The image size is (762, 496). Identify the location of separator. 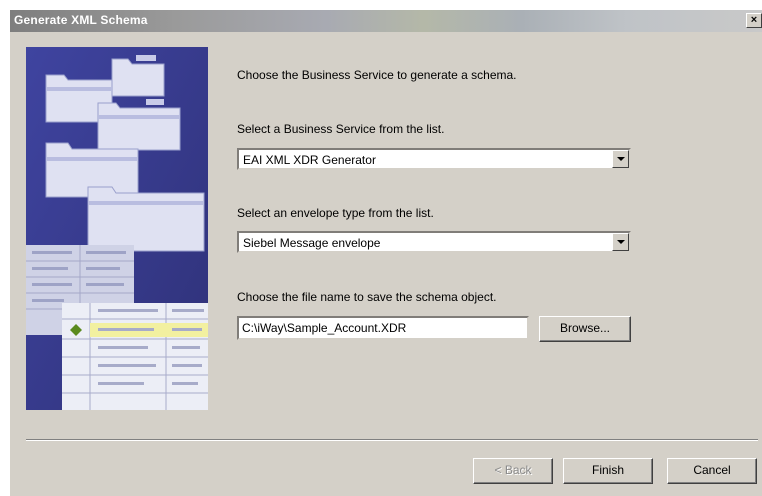
(392, 440).